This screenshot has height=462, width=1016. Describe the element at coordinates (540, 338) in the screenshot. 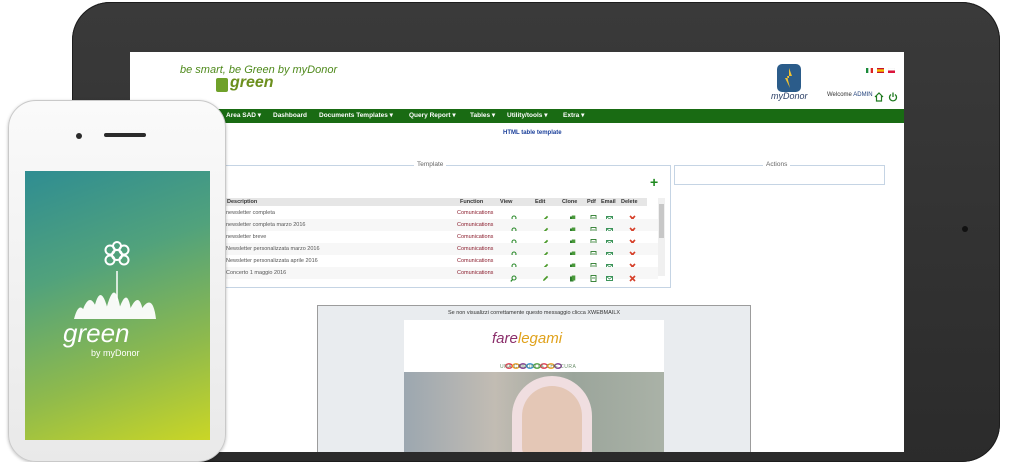

I see `newsletter-logo-accent: legami` at that location.